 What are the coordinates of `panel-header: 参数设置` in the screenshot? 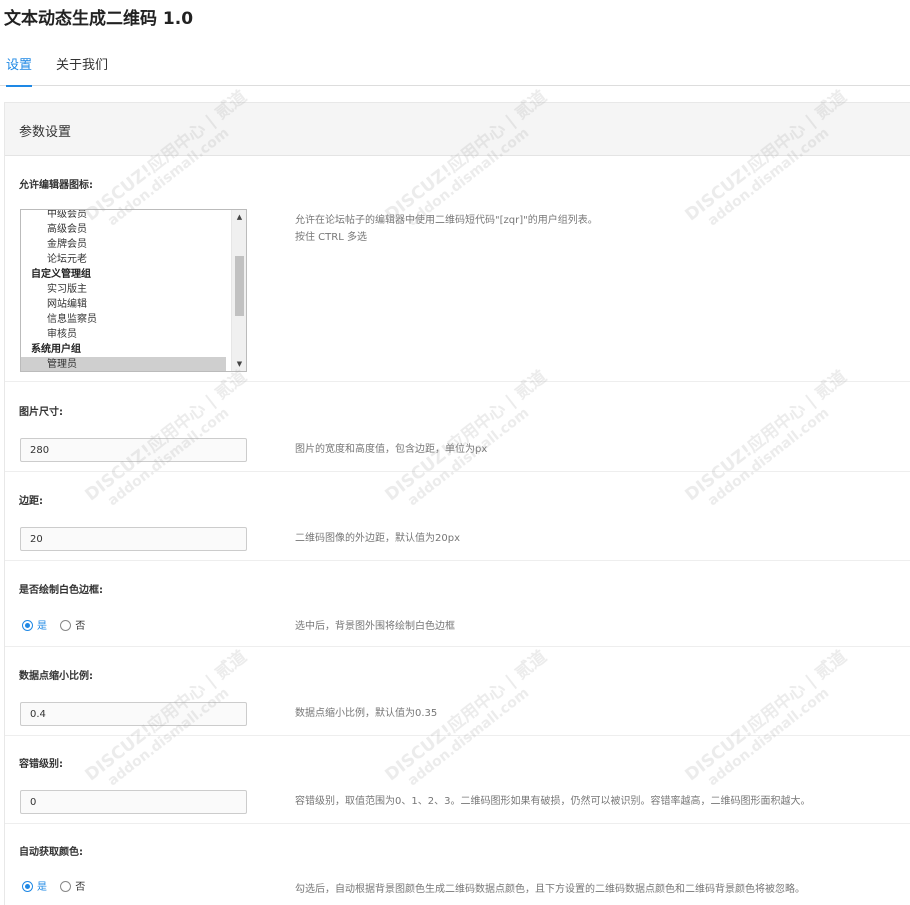 It's located at (457, 129).